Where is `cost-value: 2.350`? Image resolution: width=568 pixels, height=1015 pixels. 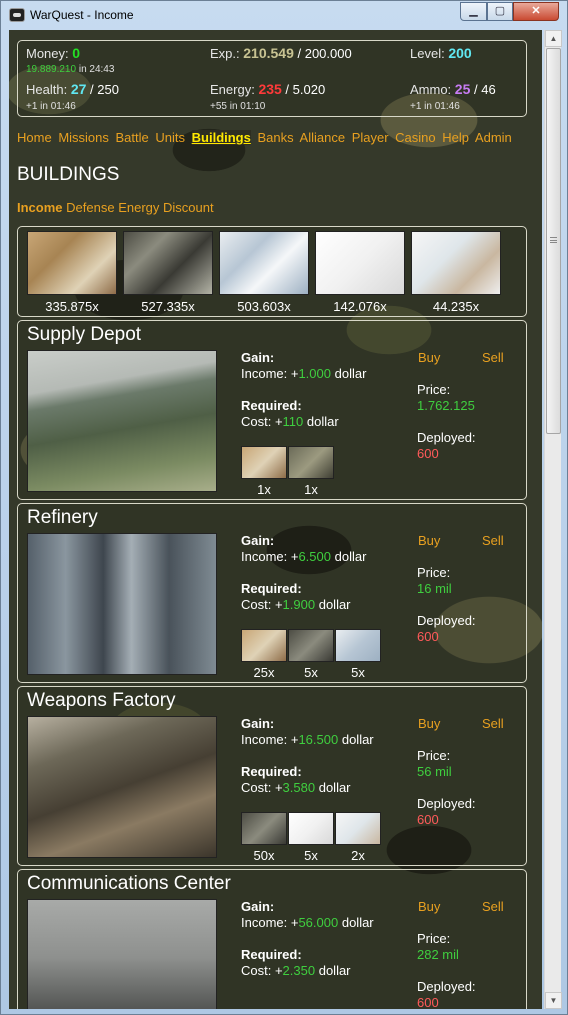
cost-value: 2.350 is located at coordinates (299, 970).